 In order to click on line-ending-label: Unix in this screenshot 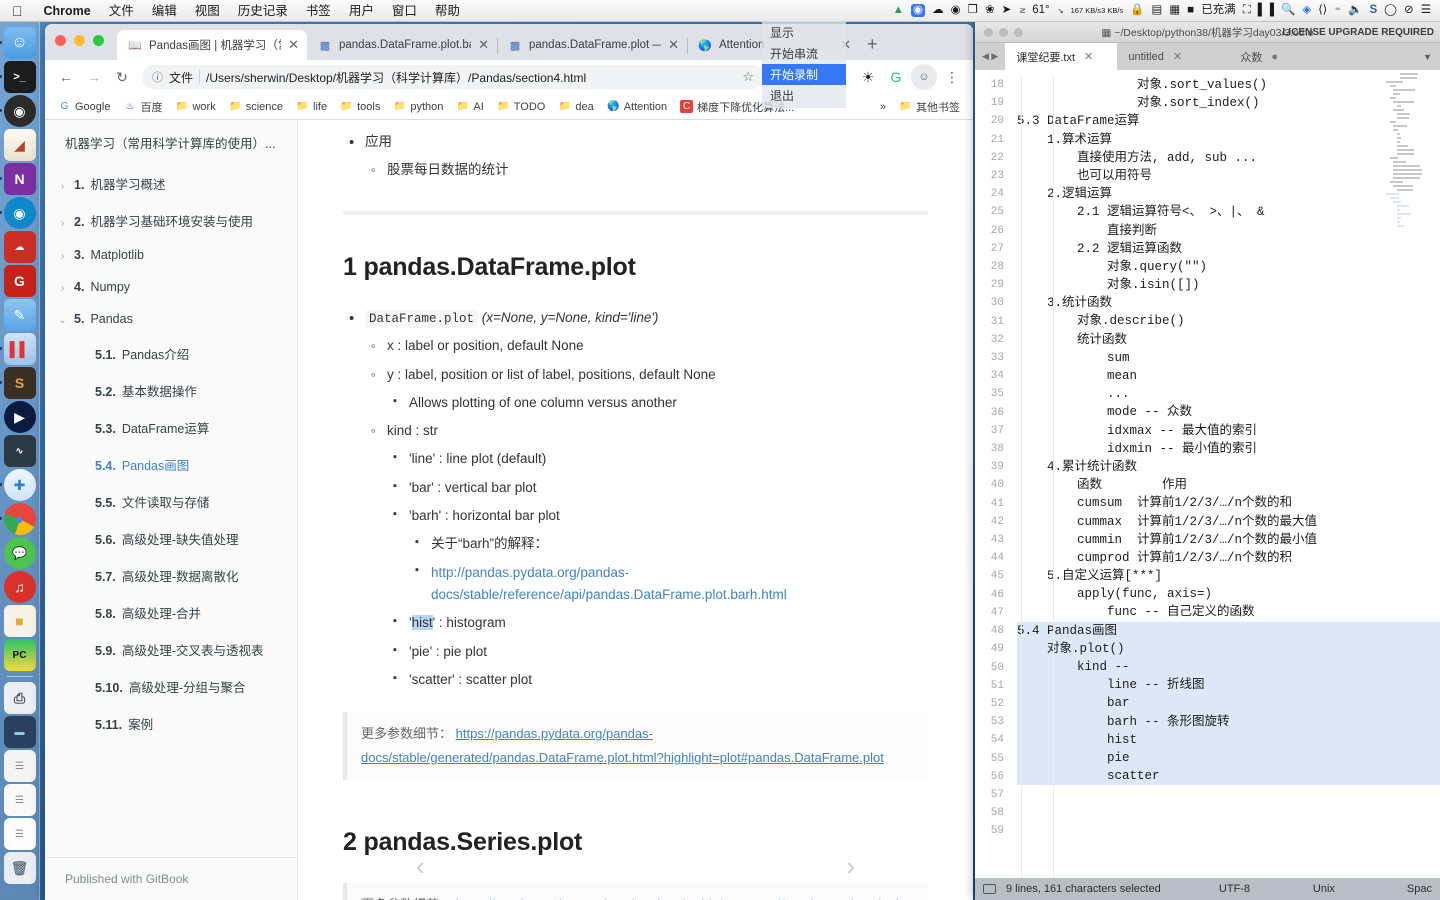, I will do `click(1355, 889)`.